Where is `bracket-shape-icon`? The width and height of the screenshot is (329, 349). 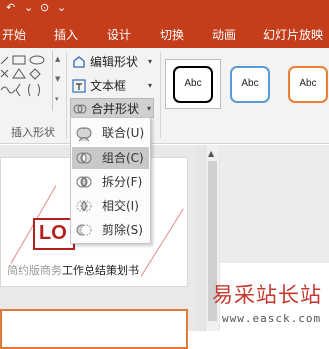 bracket-shape-icon is located at coordinates (18, 90).